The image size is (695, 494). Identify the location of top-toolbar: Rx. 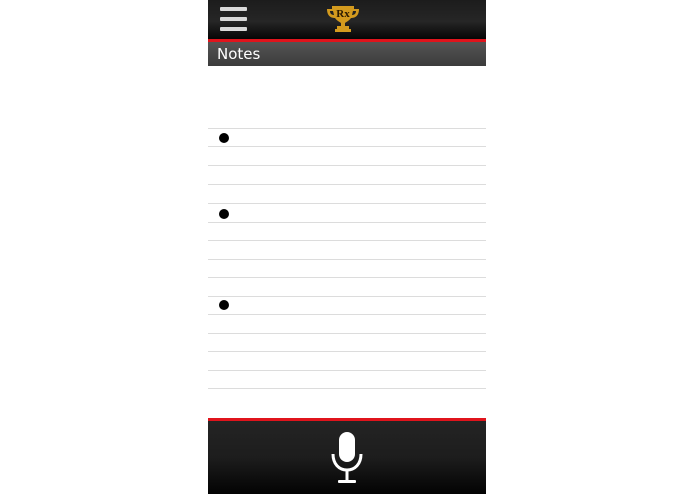
(347, 19).